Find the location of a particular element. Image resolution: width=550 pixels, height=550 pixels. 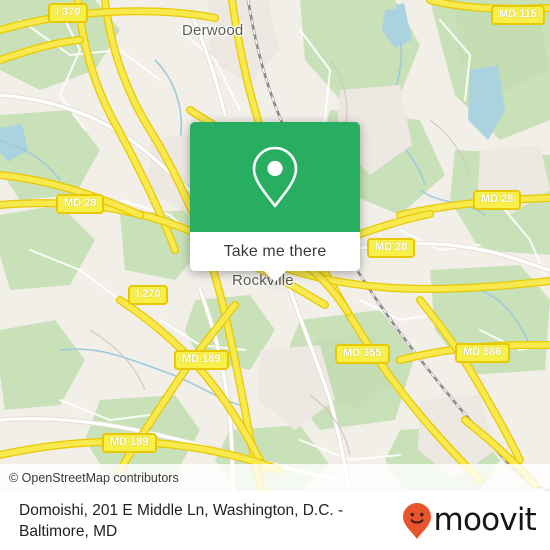

road-shield-md-115: MD 115 is located at coordinates (518, 15).